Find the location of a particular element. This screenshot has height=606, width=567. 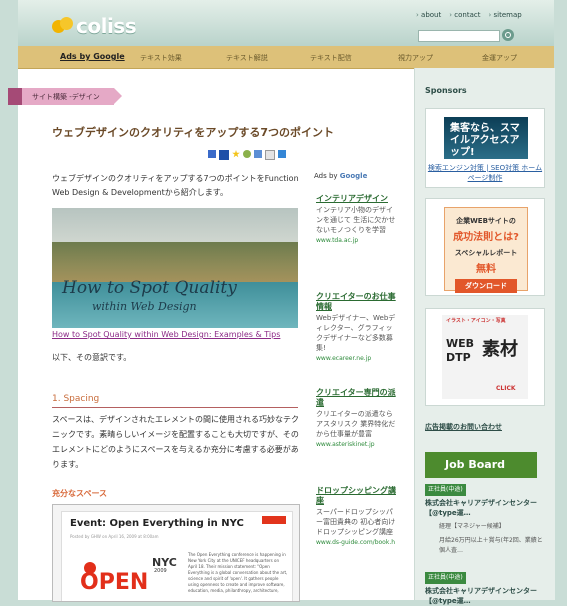

banner-text: スペシャルレポート is located at coordinates (486, 253).